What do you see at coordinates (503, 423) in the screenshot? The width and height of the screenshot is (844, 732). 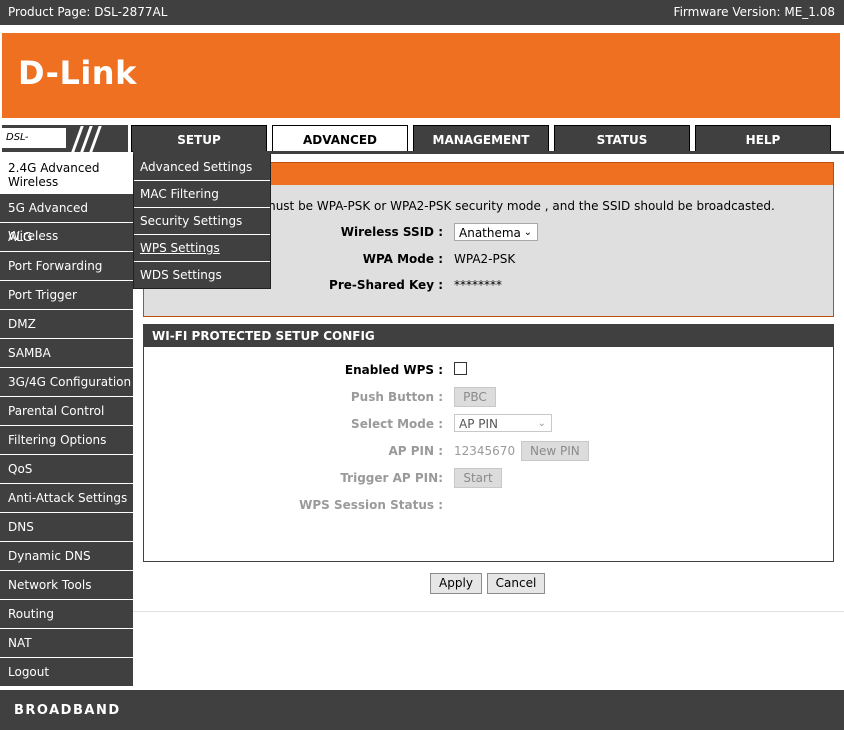 I see `select-mode-dropdown: AP PIN ⌄` at bounding box center [503, 423].